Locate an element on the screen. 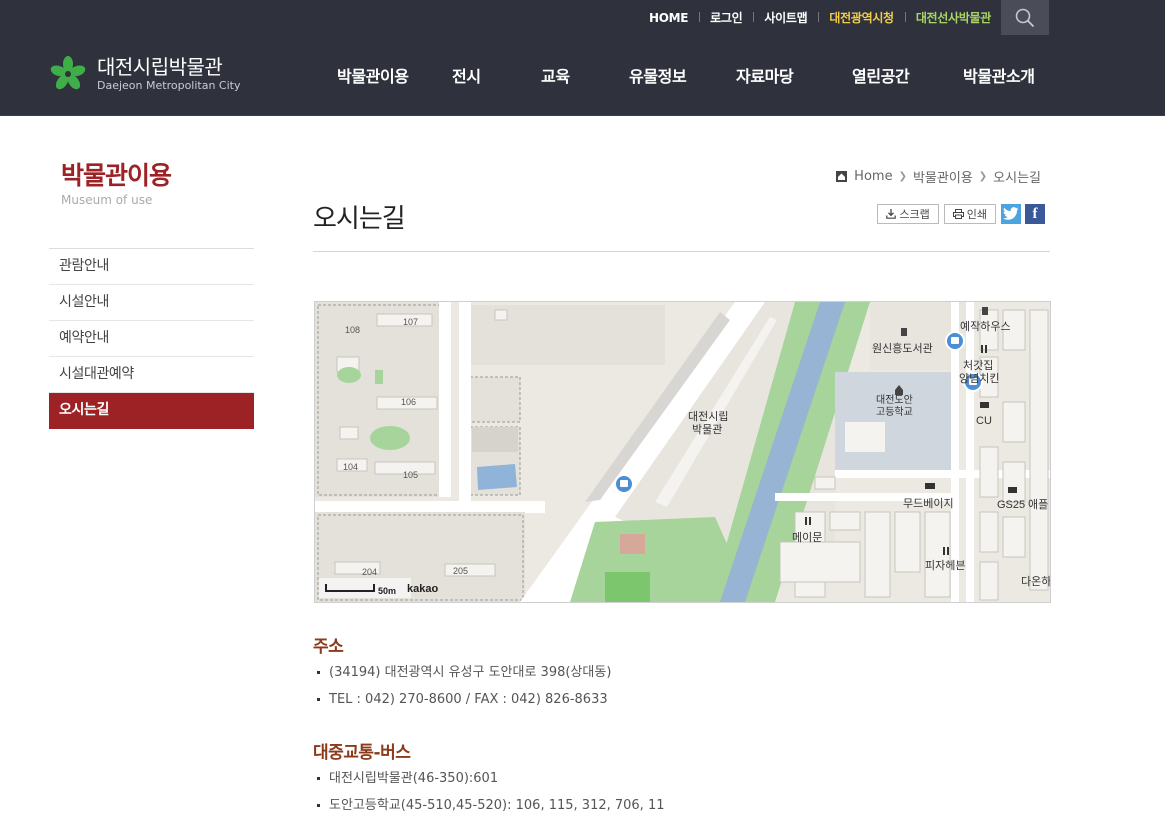 The width and height of the screenshot is (1165, 833). address-title: 주소 is located at coordinates (328, 647).